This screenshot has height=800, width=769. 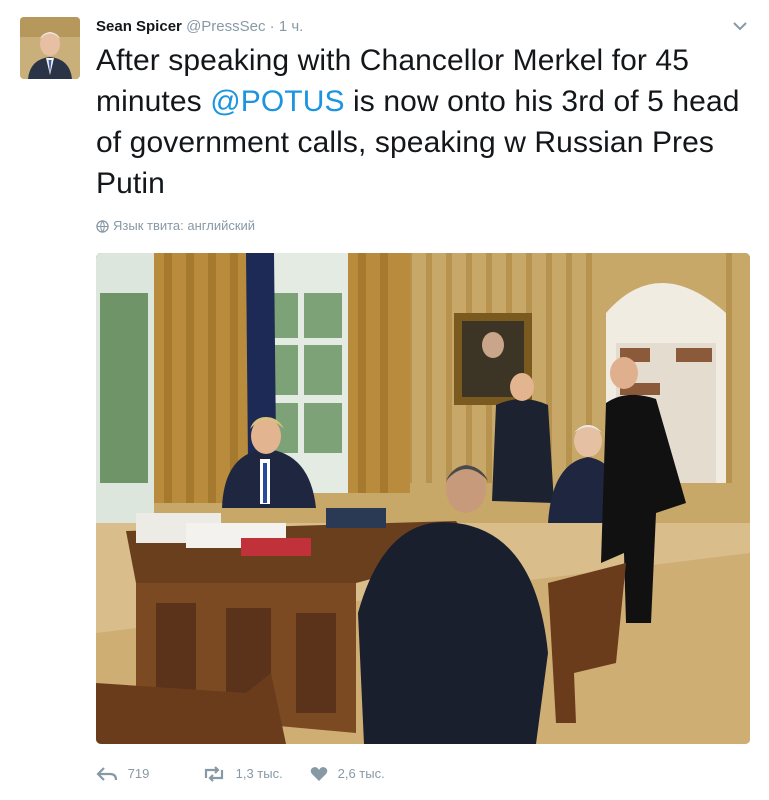 I want to click on tweet-header: Sean Spicer @PressSec · 1 ч., so click(x=422, y=27).